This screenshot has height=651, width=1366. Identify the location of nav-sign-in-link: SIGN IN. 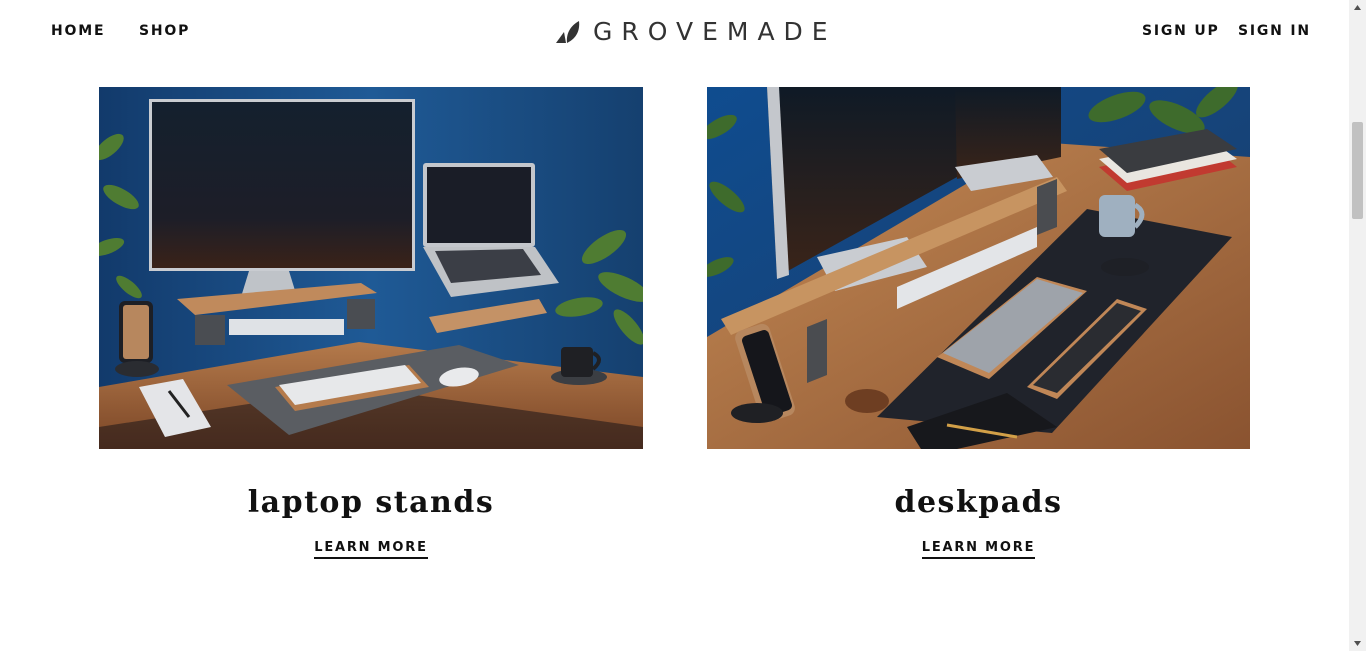
(1274, 31).